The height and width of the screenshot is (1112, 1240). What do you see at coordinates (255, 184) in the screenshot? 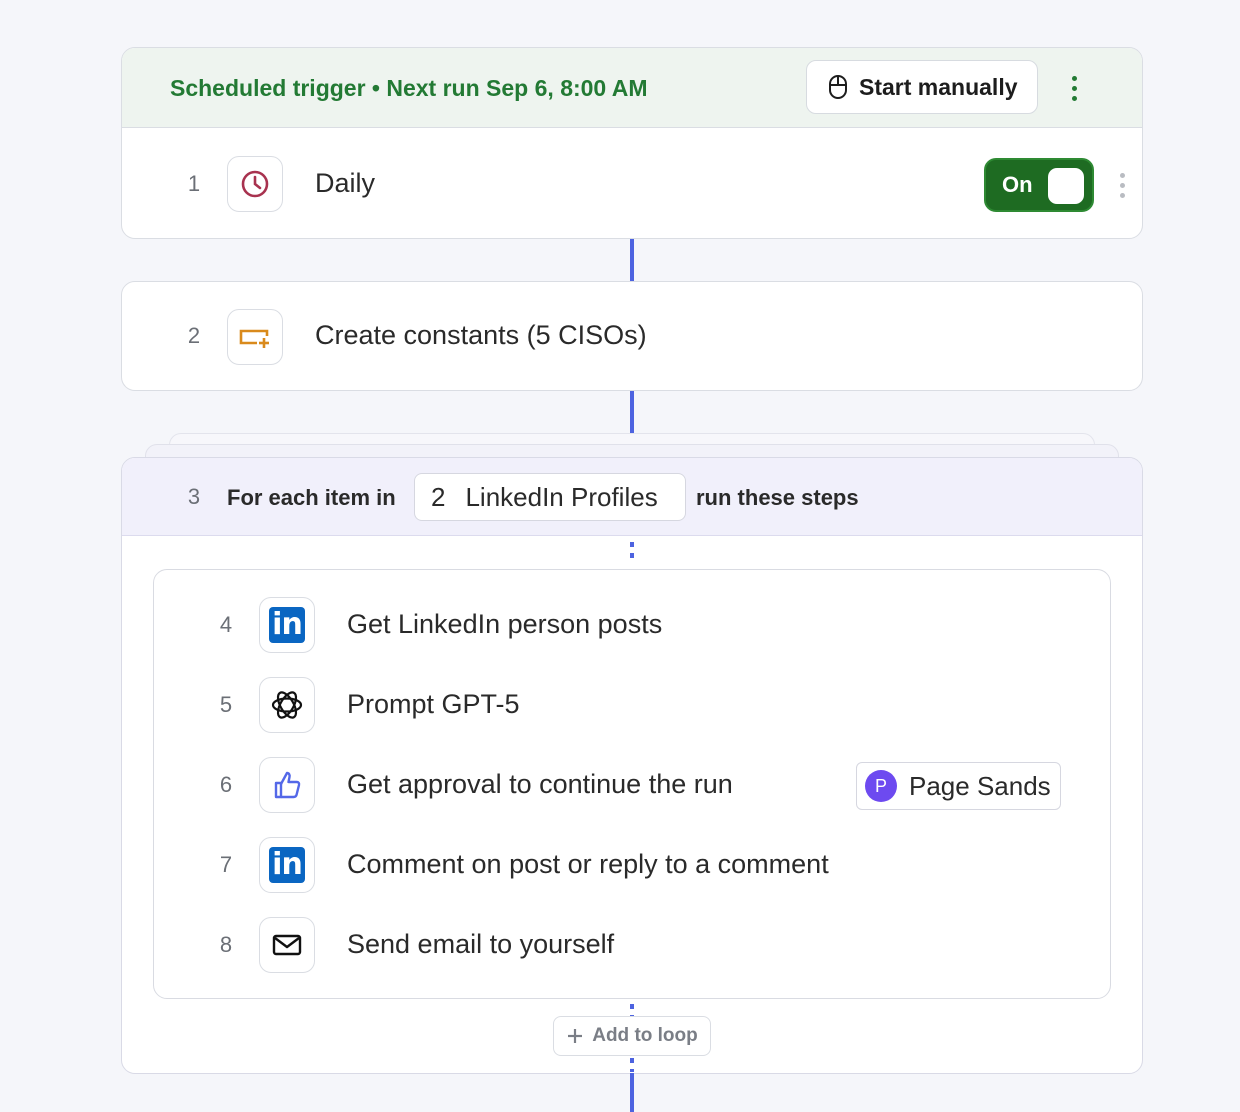
I see `clock-icon` at bounding box center [255, 184].